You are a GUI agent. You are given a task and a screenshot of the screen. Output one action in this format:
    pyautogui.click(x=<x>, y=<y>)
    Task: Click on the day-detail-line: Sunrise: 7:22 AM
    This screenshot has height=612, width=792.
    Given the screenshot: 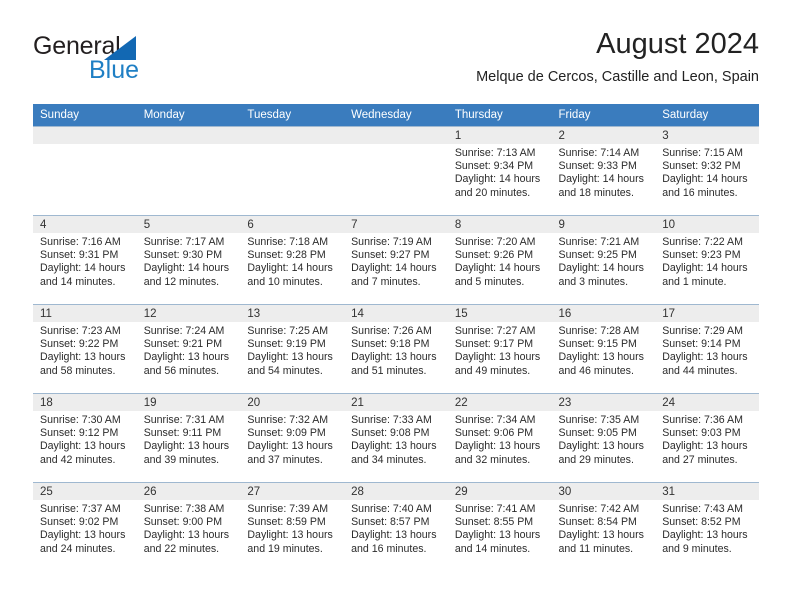 What is the action you would take?
    pyautogui.click(x=702, y=242)
    